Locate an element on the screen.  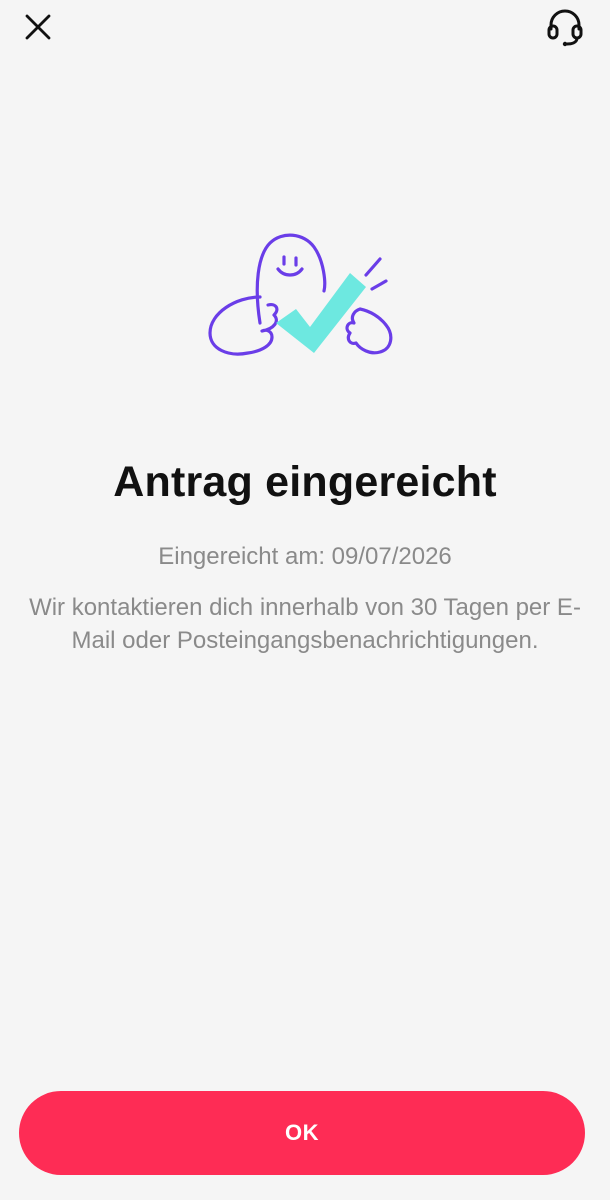
page-title: Antrag eingereicht is located at coordinates (305, 482).